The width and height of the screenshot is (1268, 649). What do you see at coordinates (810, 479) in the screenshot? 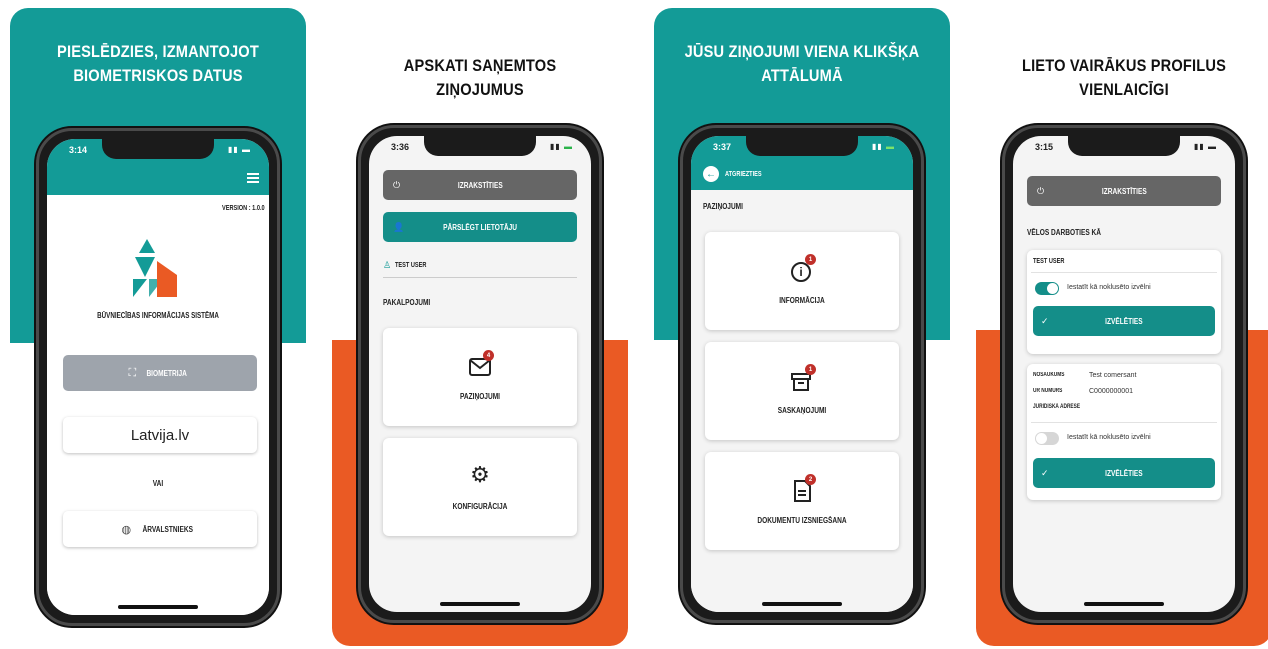
I see `notification-badge: 2` at bounding box center [810, 479].